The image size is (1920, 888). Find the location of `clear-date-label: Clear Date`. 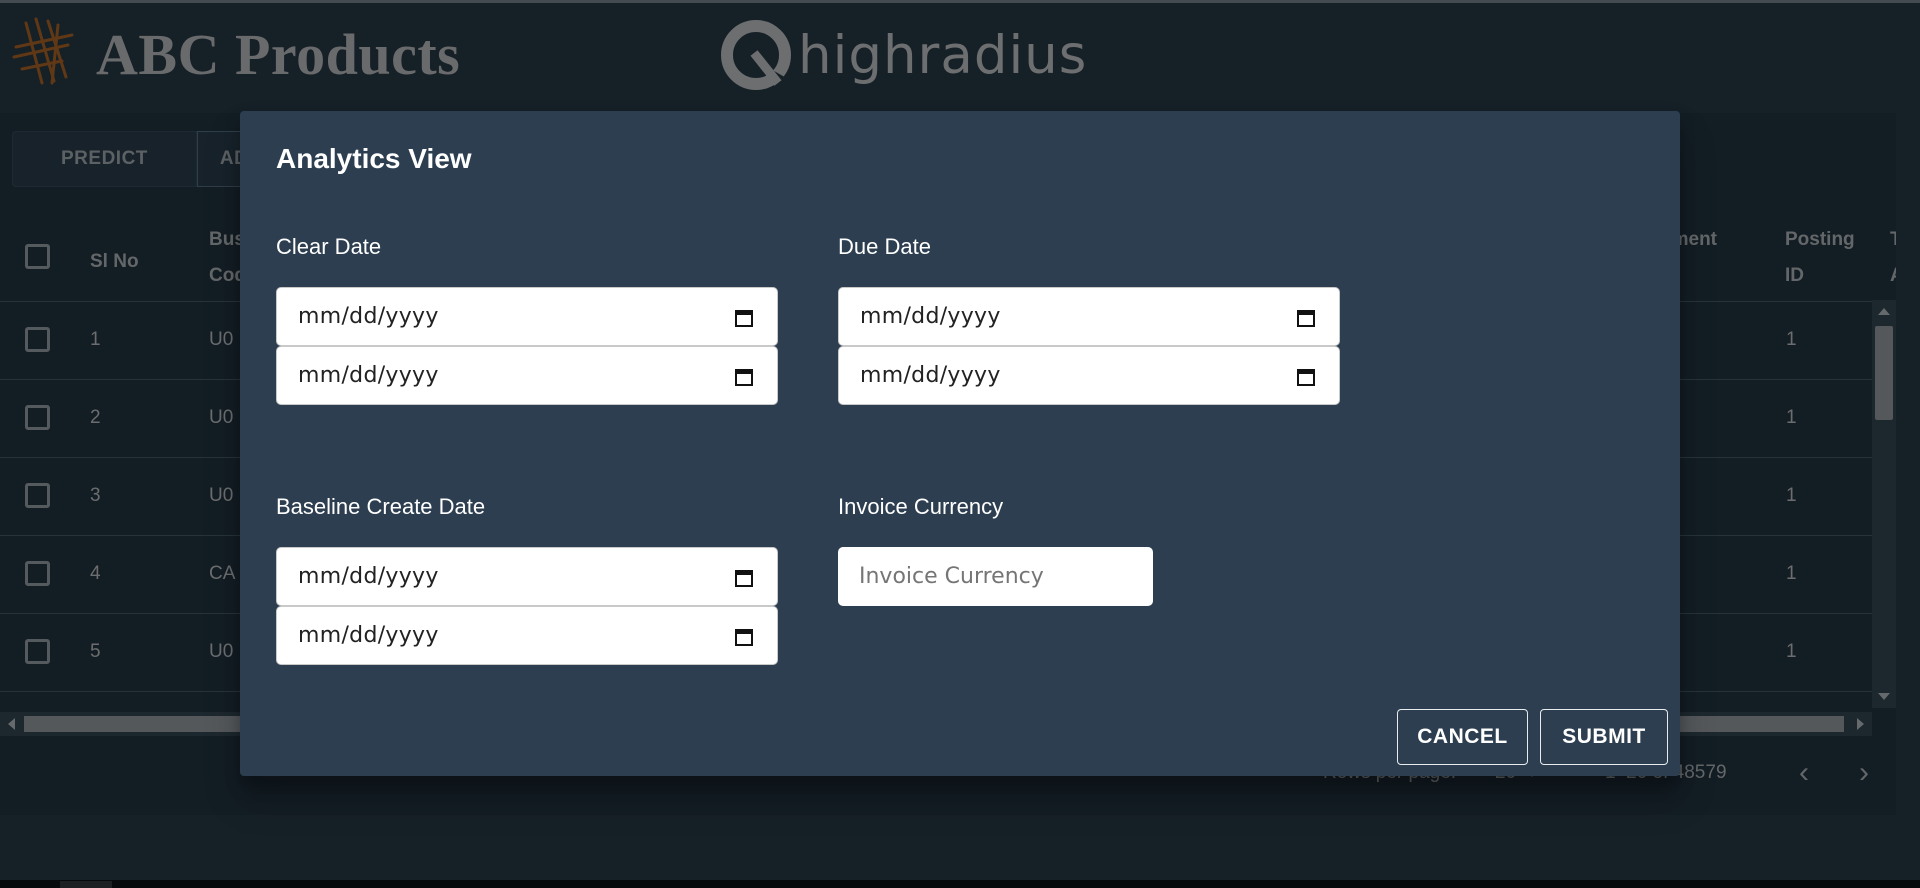

clear-date-label: Clear Date is located at coordinates (329, 246).